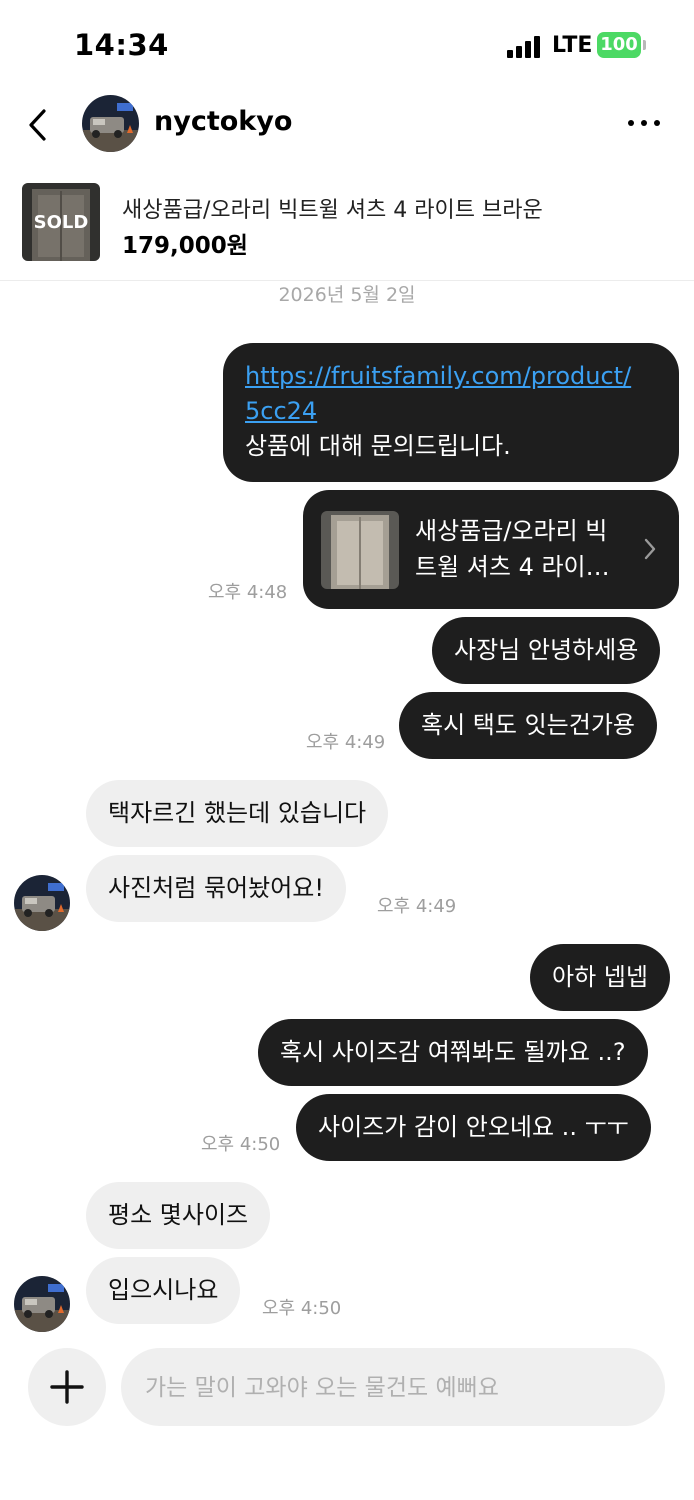 Image resolution: width=694 pixels, height=1500 pixels. What do you see at coordinates (347, 295) in the screenshot?
I see `date-divider: 2026년 5월 2일` at bounding box center [347, 295].